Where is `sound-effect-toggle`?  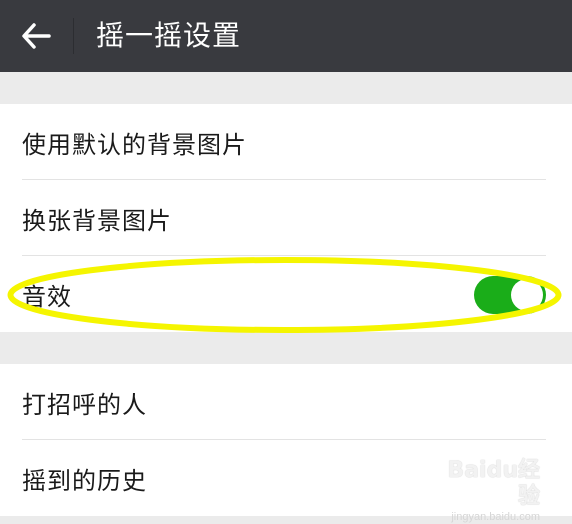
sound-effect-toggle is located at coordinates (510, 295).